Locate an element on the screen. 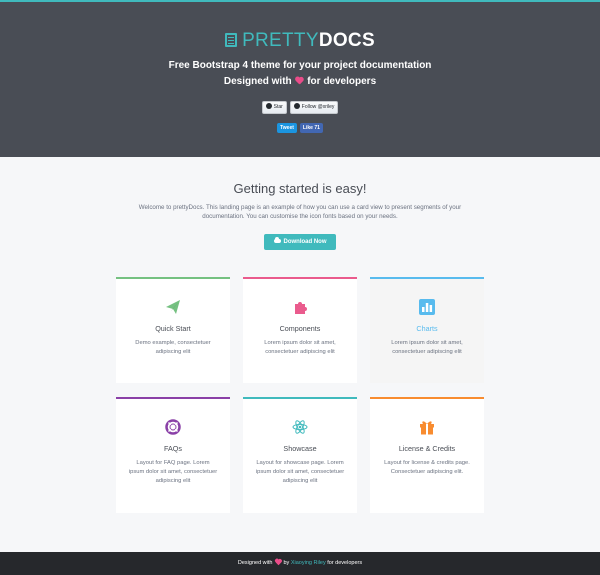 Image resolution: width=600 pixels, height=575 pixels. tagline-line2: Designed with for developers is located at coordinates (300, 81).